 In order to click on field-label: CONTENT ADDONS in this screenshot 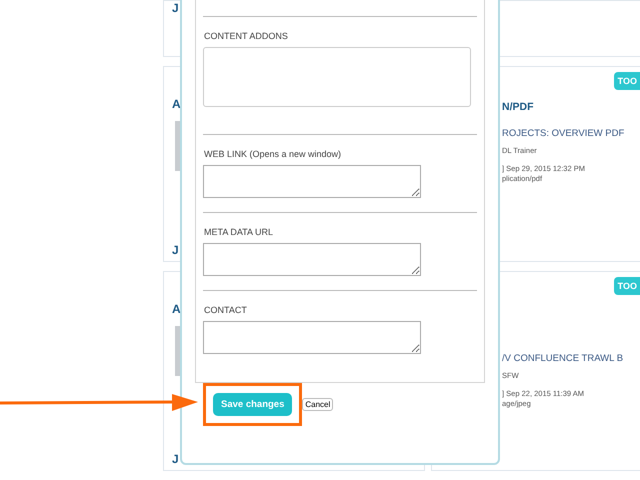, I will do `click(246, 36)`.